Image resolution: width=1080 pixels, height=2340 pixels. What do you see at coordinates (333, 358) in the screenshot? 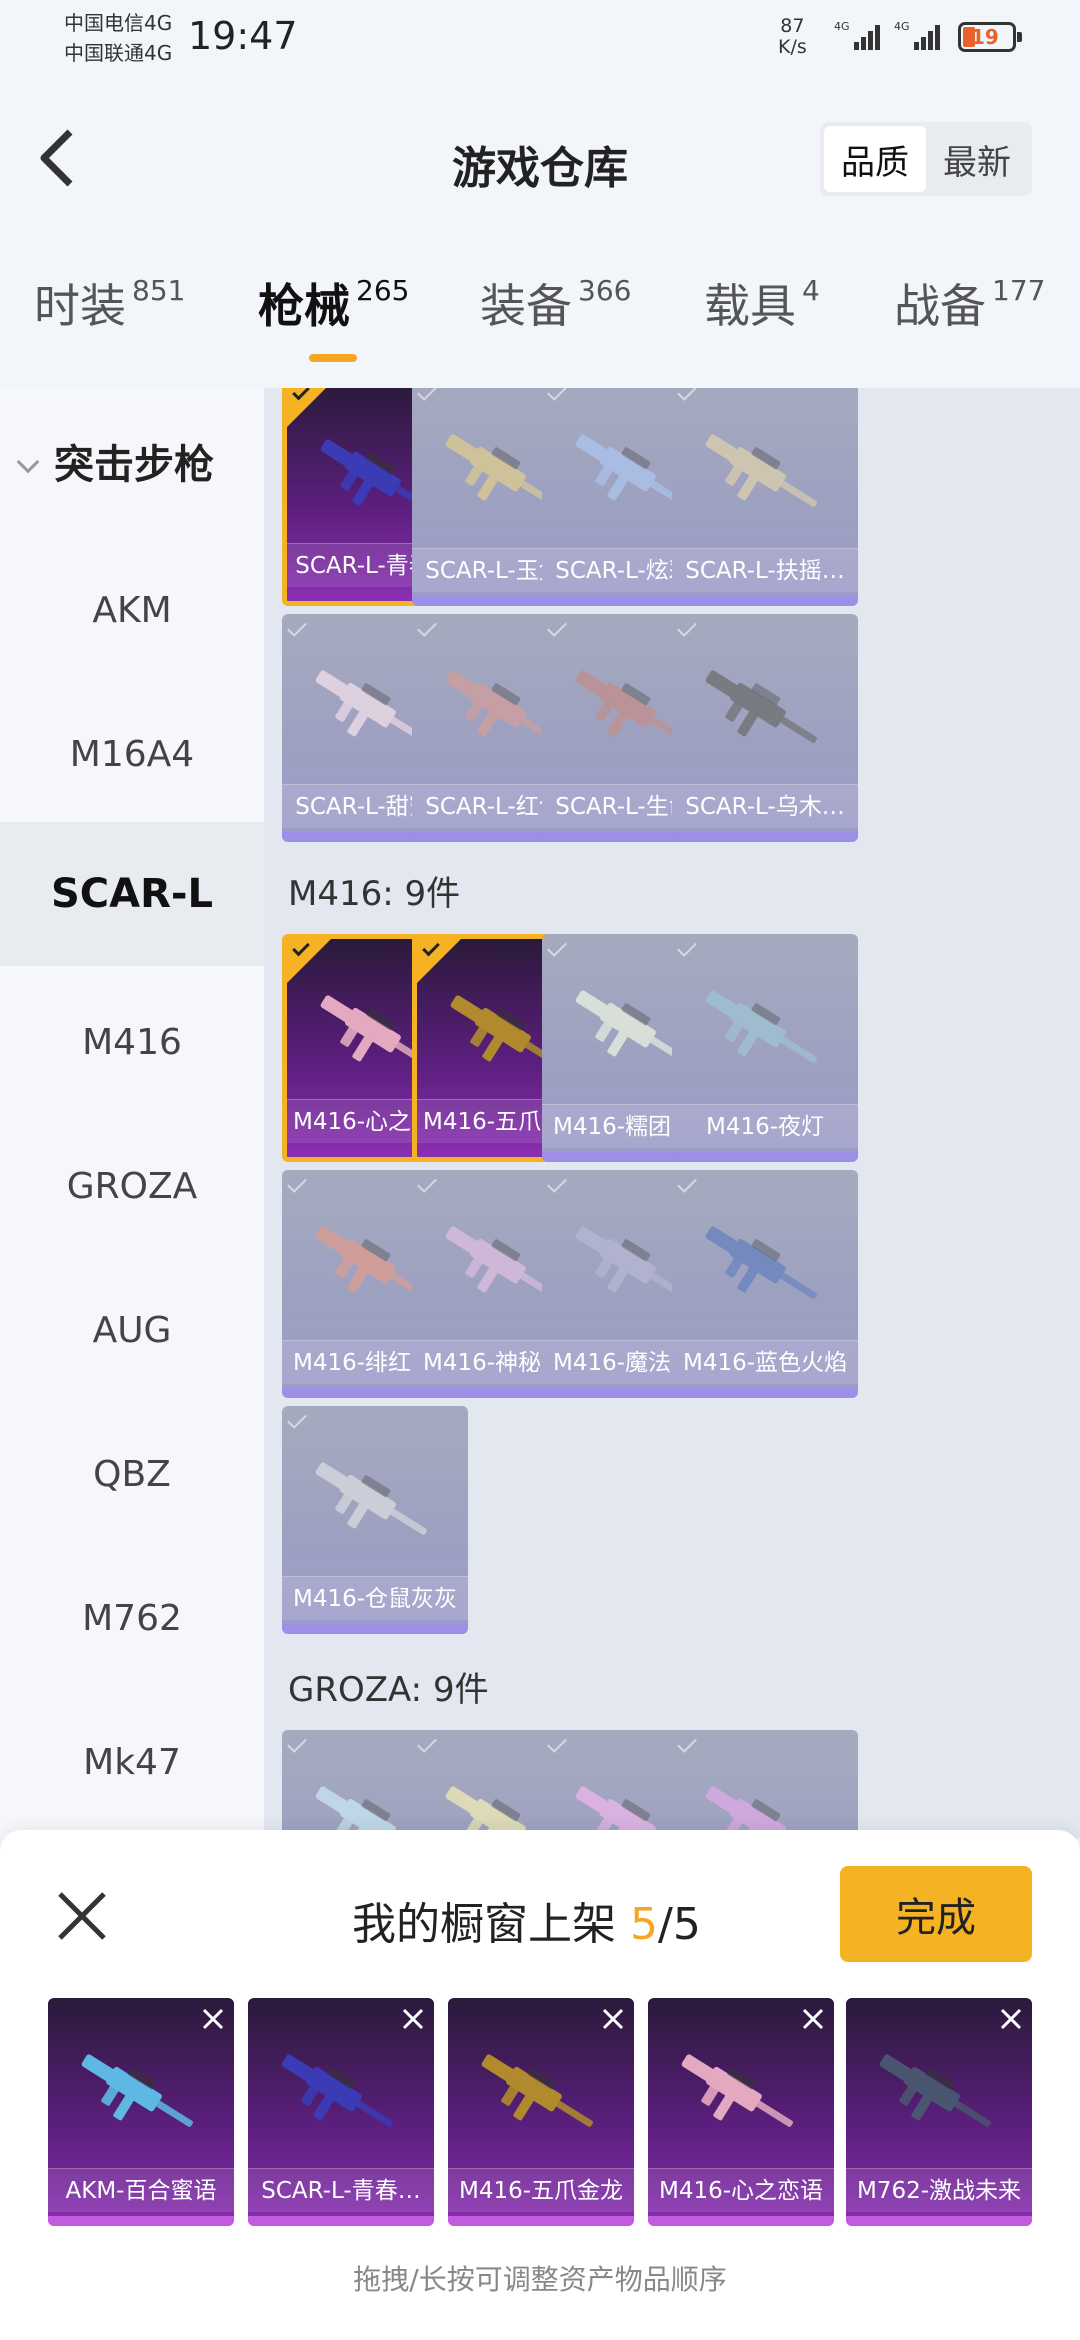
I see `active-tab-indicator` at bounding box center [333, 358].